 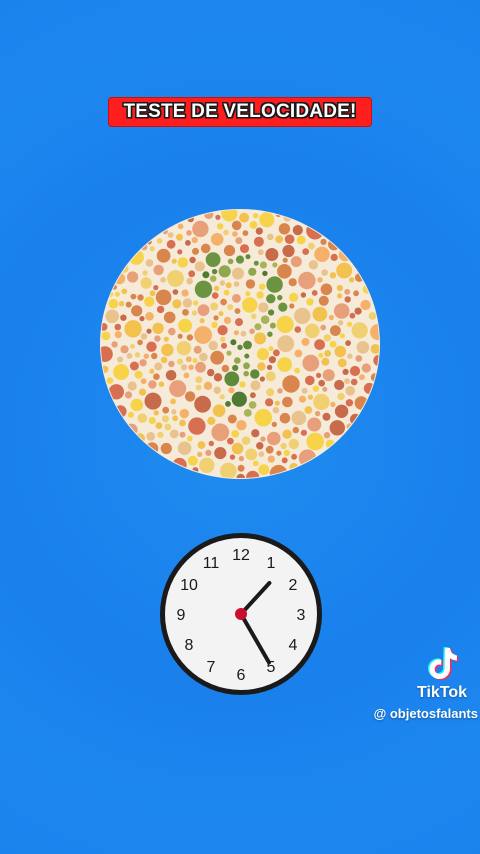 What do you see at coordinates (189, 645) in the screenshot?
I see `clock-number: 8` at bounding box center [189, 645].